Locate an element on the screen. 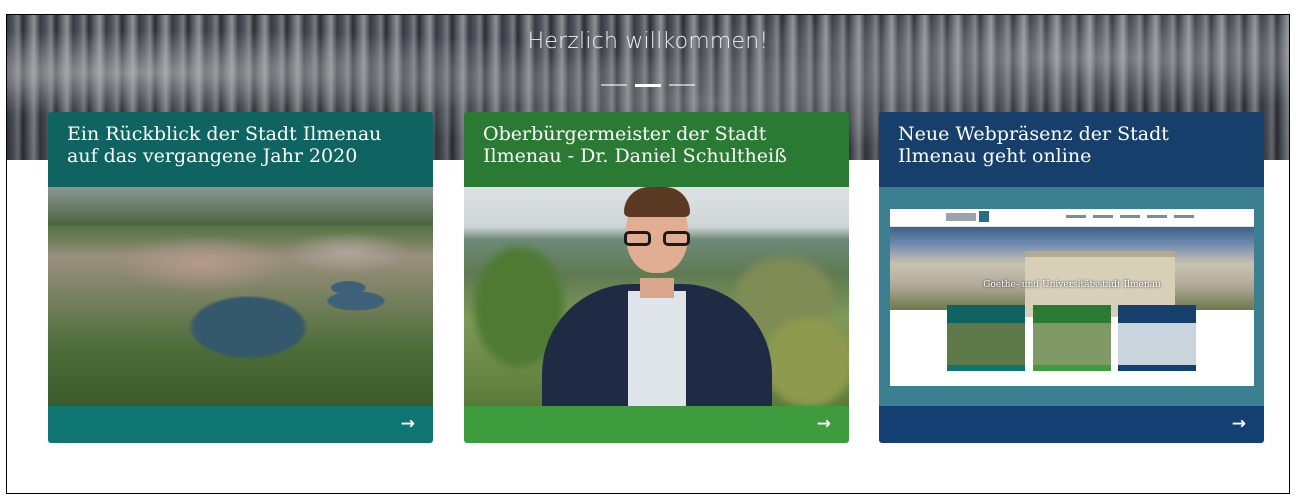 The height and width of the screenshot is (497, 1296). person-hair is located at coordinates (656, 202).